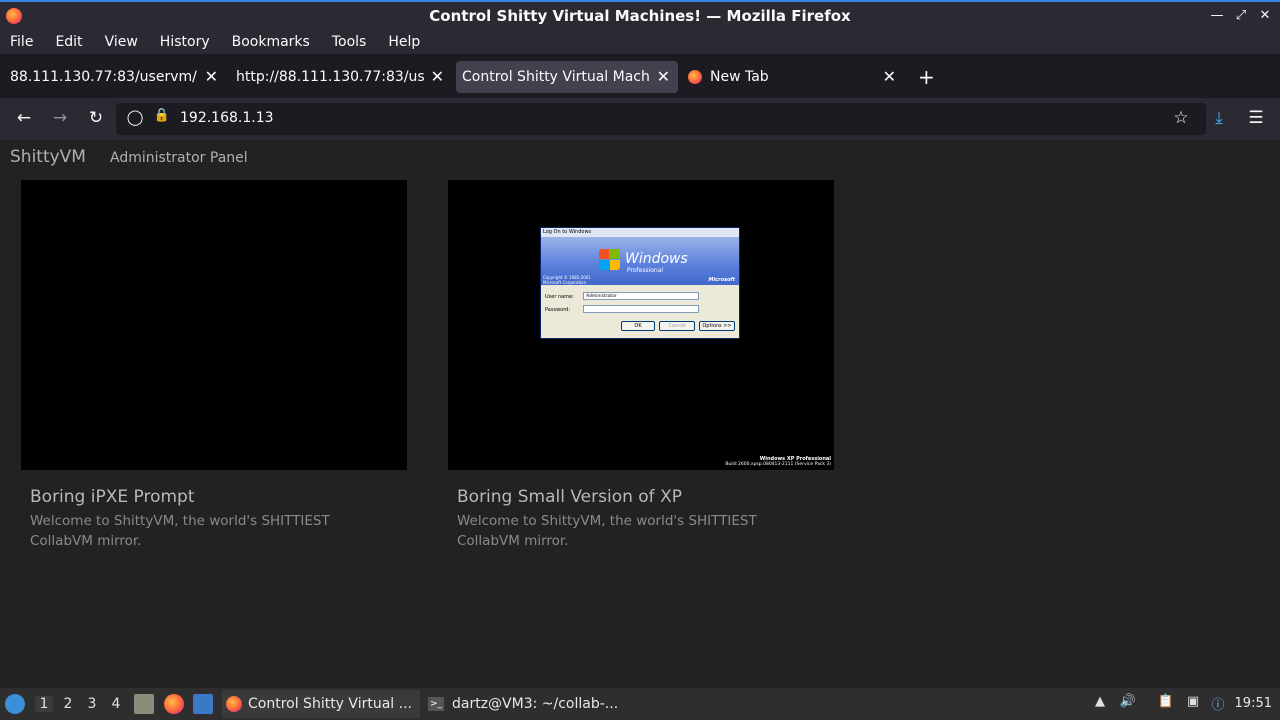  What do you see at coordinates (661, 119) in the screenshot?
I see `url-bar` at bounding box center [661, 119].